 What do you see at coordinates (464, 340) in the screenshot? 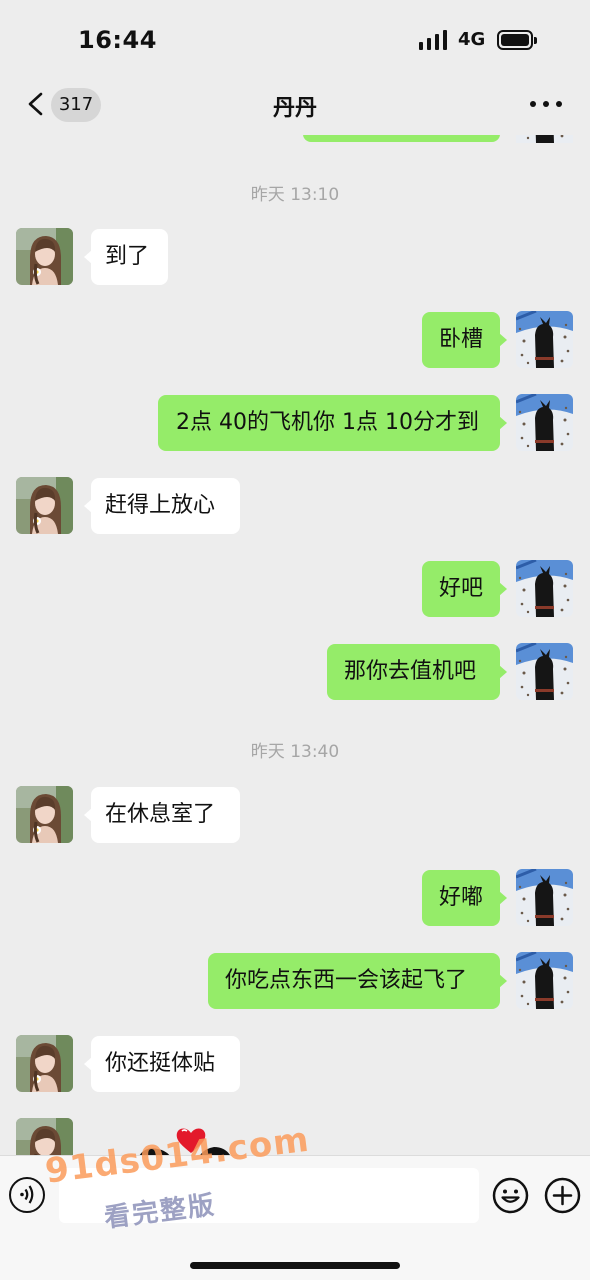
I see `message-bubble-outgoing: 卧槽` at bounding box center [464, 340].